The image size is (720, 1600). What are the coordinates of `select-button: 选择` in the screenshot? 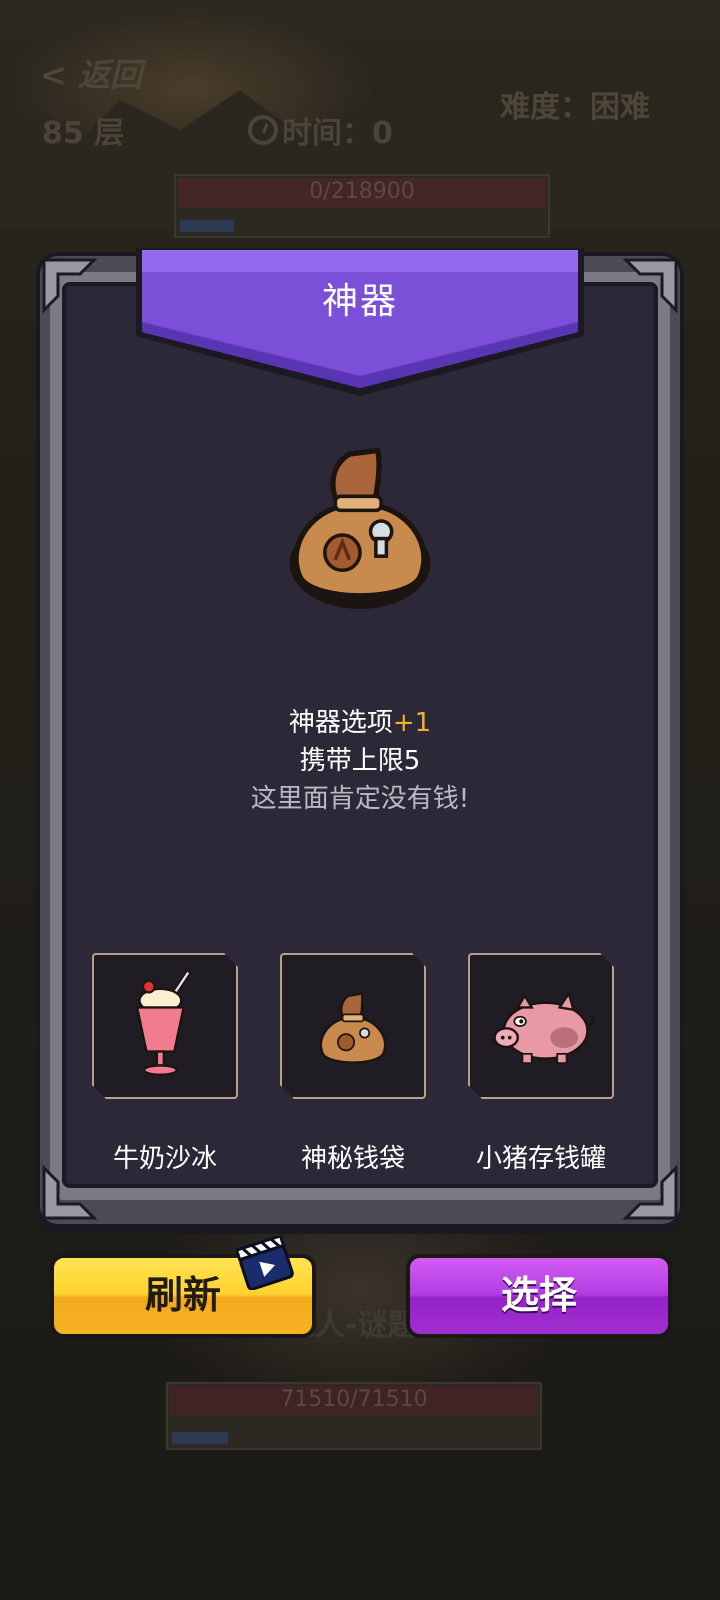 It's located at (539, 1296).